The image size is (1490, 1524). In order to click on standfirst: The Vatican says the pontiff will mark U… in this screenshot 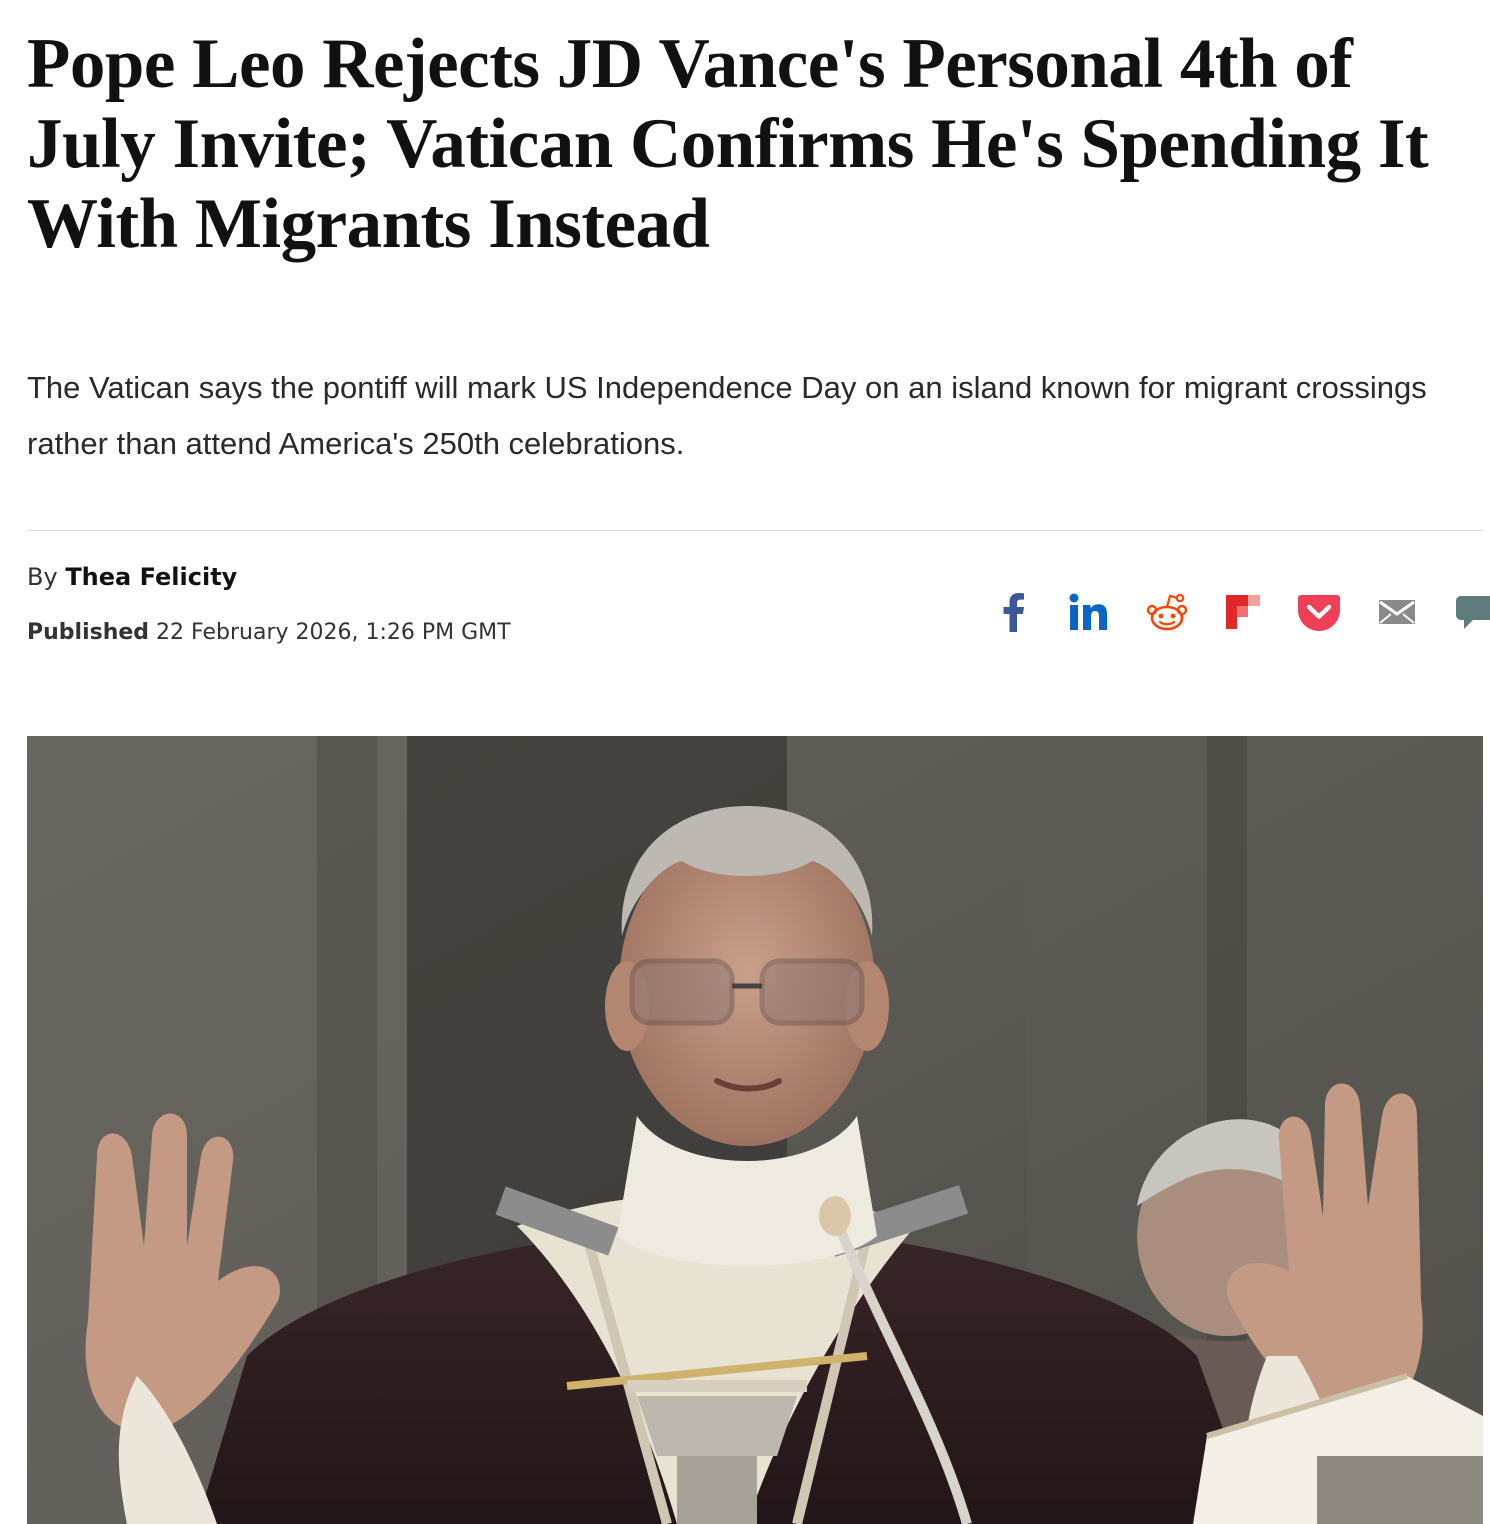, I will do `click(727, 415)`.